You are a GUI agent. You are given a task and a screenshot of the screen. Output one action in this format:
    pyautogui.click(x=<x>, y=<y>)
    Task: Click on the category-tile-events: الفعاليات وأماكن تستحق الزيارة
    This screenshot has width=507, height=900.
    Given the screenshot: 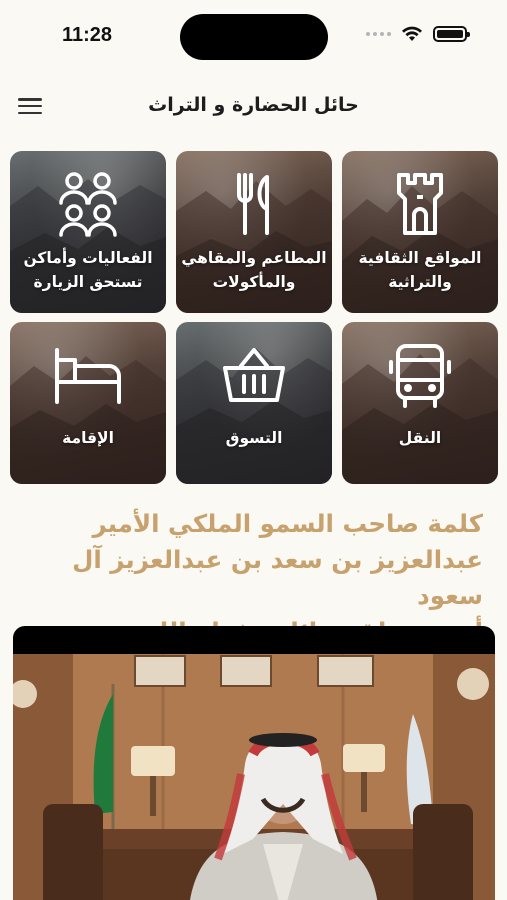 What is the action you would take?
    pyautogui.click(x=88, y=232)
    